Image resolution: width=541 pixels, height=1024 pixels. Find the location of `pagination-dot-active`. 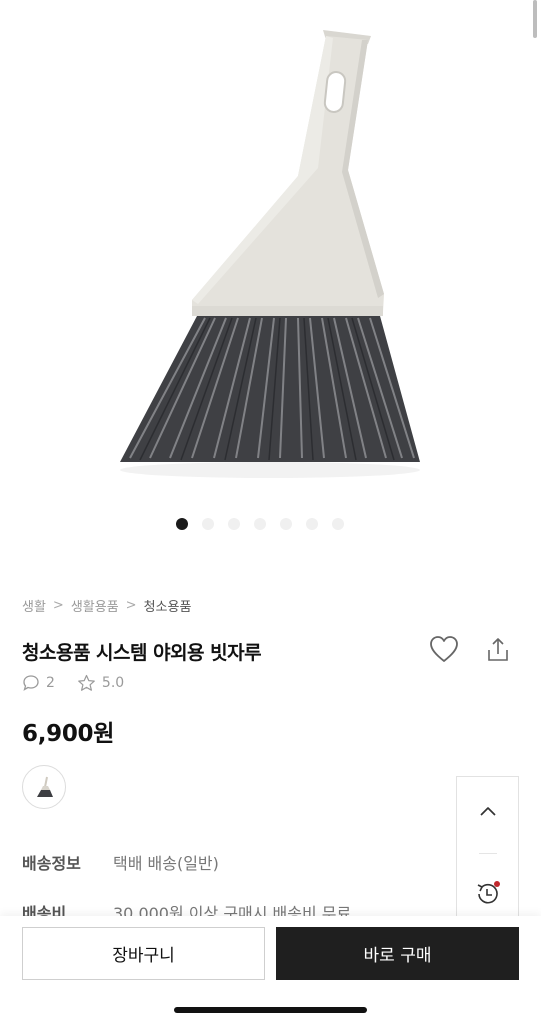

pagination-dot-active is located at coordinates (181, 524).